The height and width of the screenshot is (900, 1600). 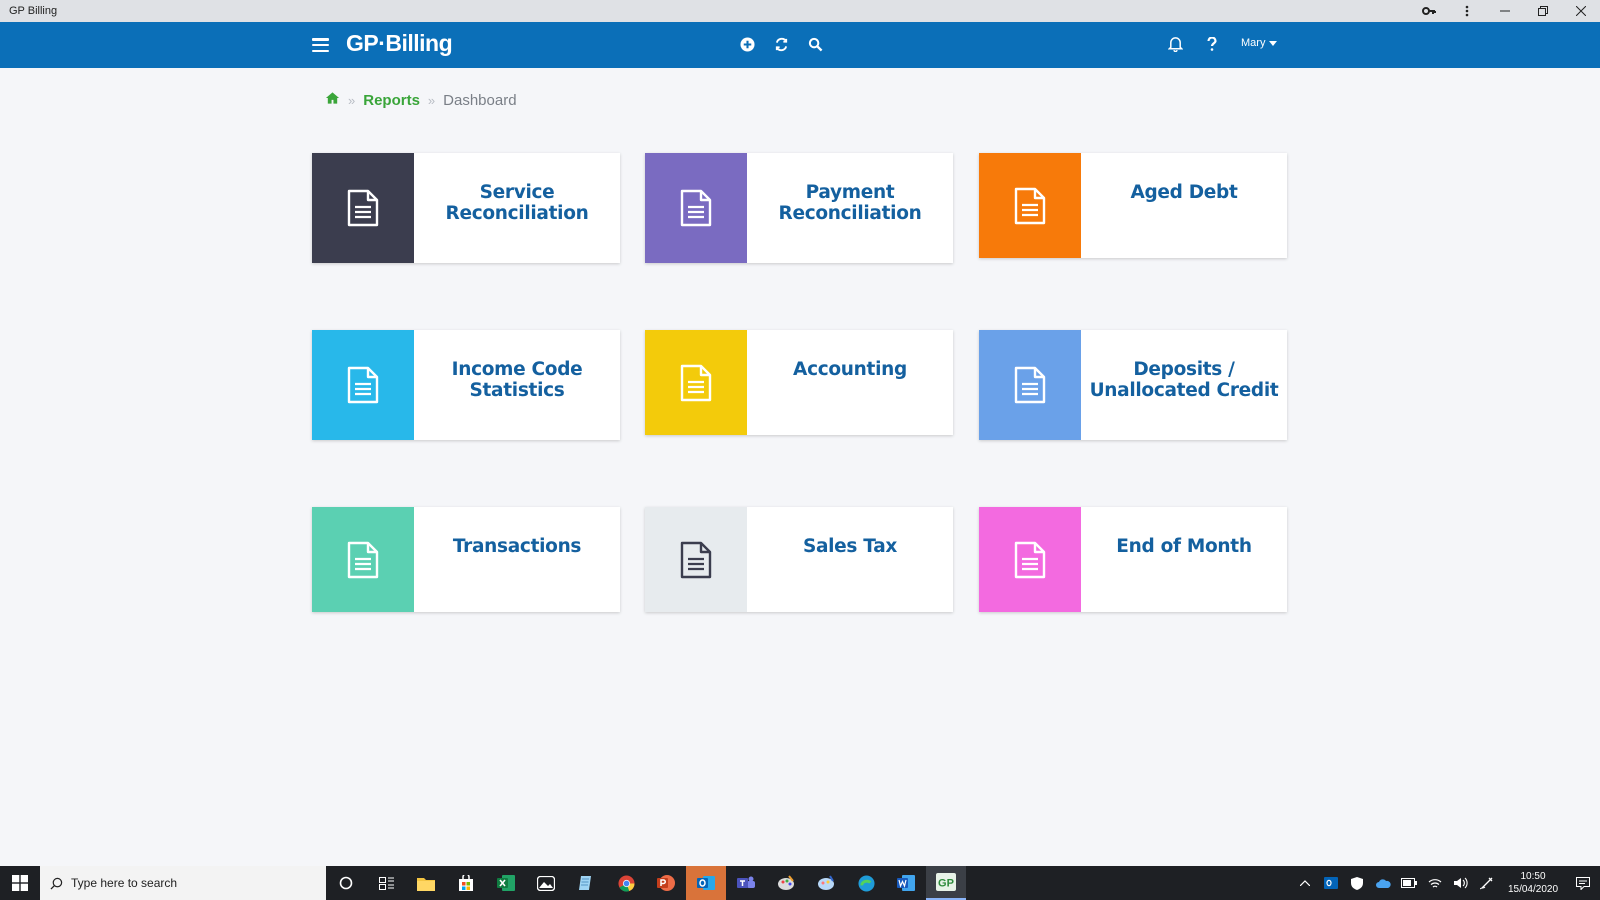 What do you see at coordinates (1435, 883) in the screenshot?
I see `wifi-icon` at bounding box center [1435, 883].